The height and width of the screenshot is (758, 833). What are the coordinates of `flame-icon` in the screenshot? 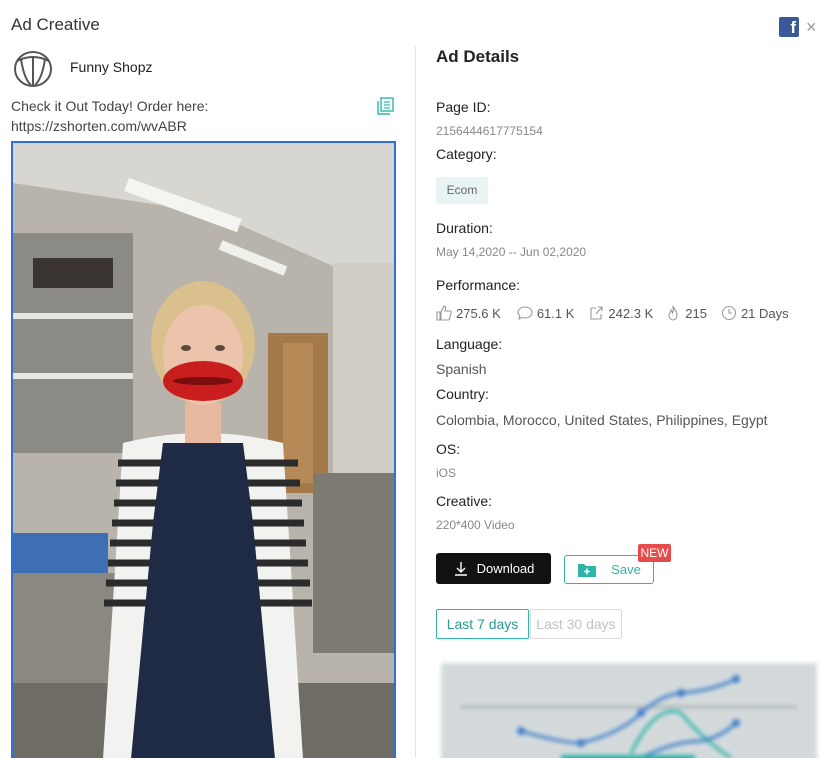 It's located at (673, 313).